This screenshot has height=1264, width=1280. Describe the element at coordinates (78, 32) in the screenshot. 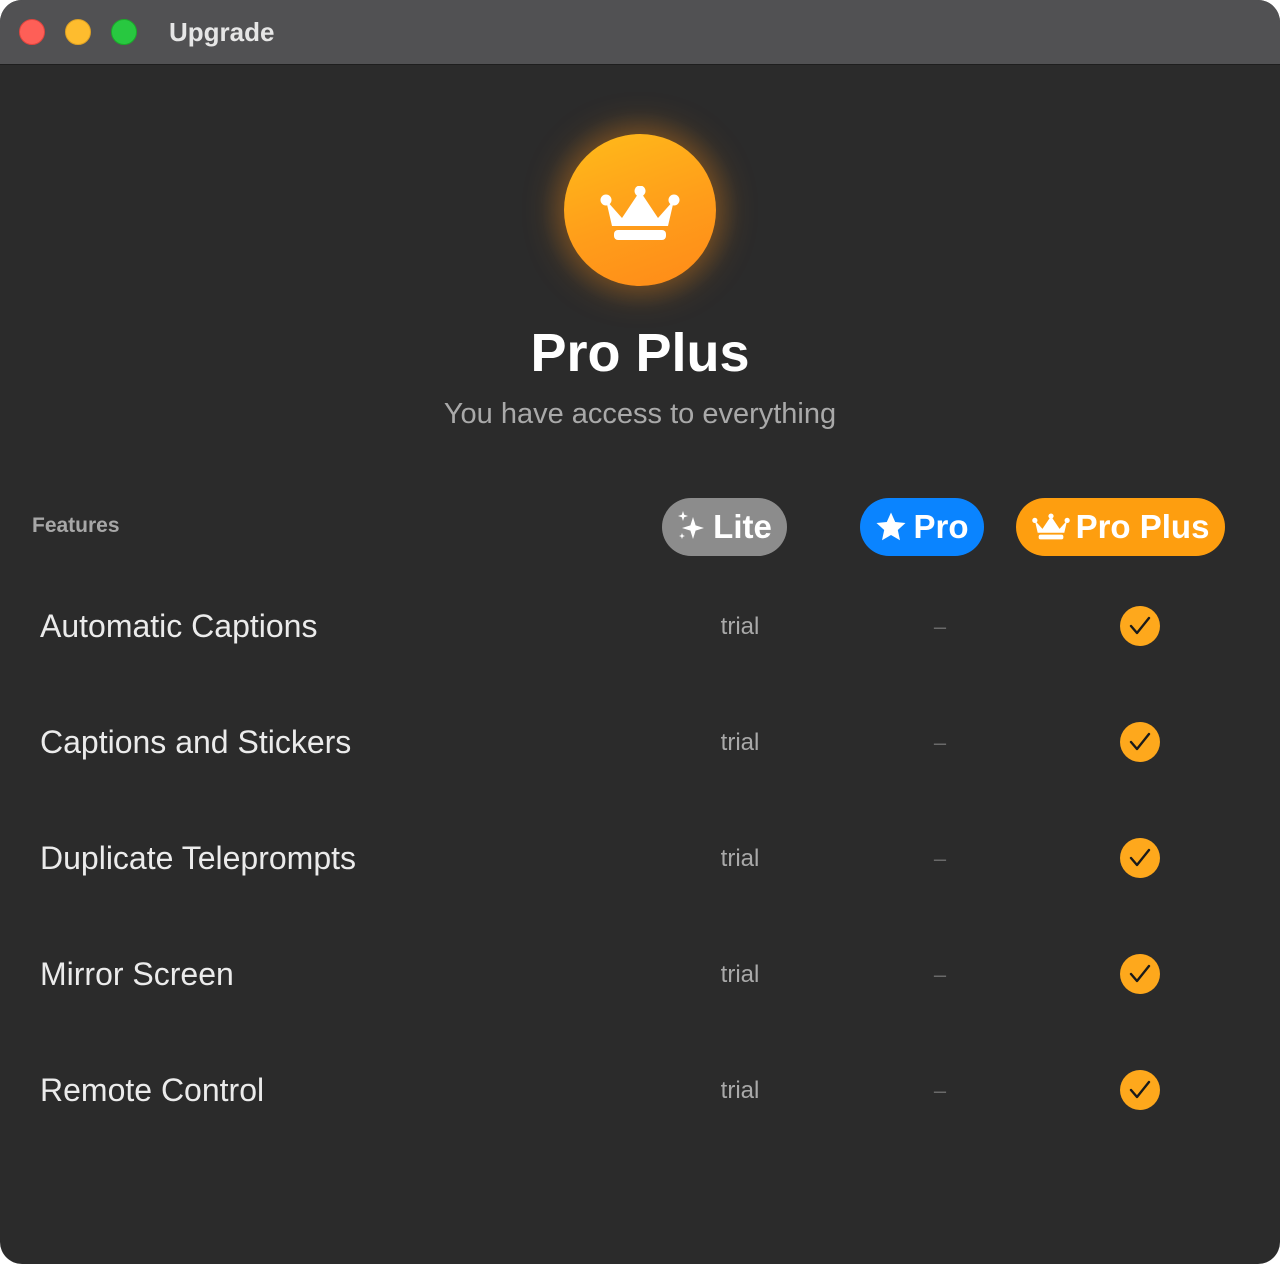

I see `minimize-window-button` at that location.